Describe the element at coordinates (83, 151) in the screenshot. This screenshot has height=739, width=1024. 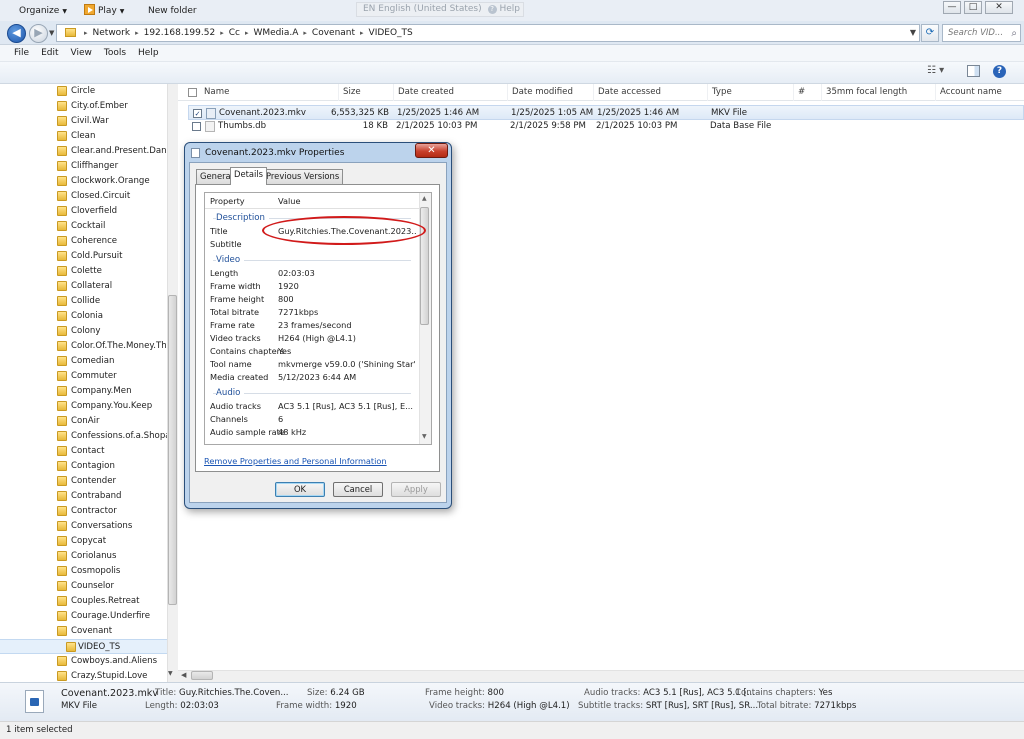
I see `sidebar-folder-item: Clear.and.Present.Danger` at that location.